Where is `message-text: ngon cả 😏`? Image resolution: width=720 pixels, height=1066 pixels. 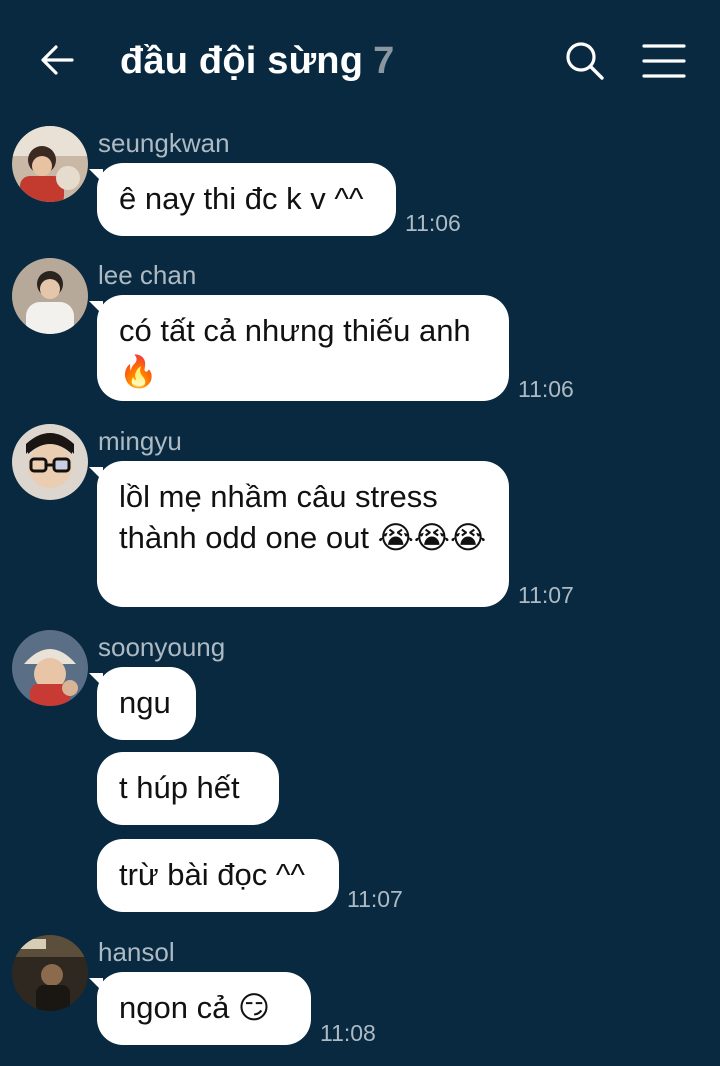
message-text: ngon cả 😏 is located at coordinates (195, 1007).